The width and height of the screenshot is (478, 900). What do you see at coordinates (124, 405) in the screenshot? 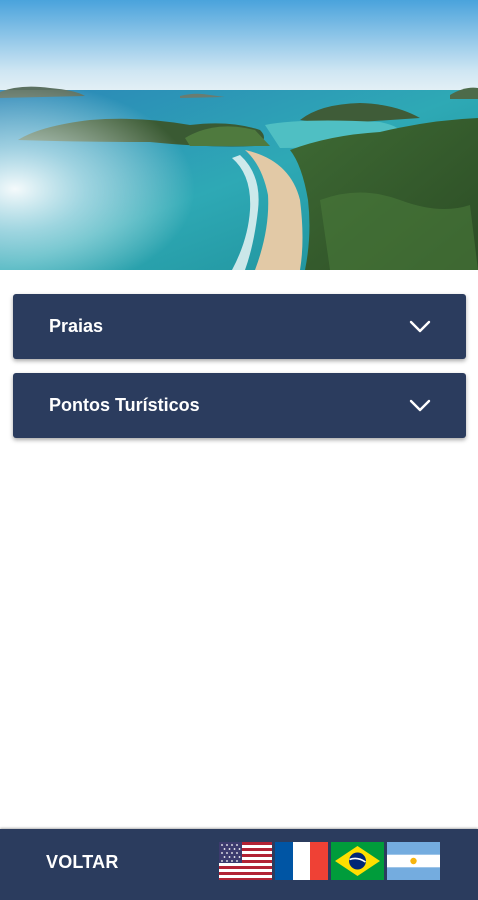
I see `section-label: Pontos Turísticos` at bounding box center [124, 405].